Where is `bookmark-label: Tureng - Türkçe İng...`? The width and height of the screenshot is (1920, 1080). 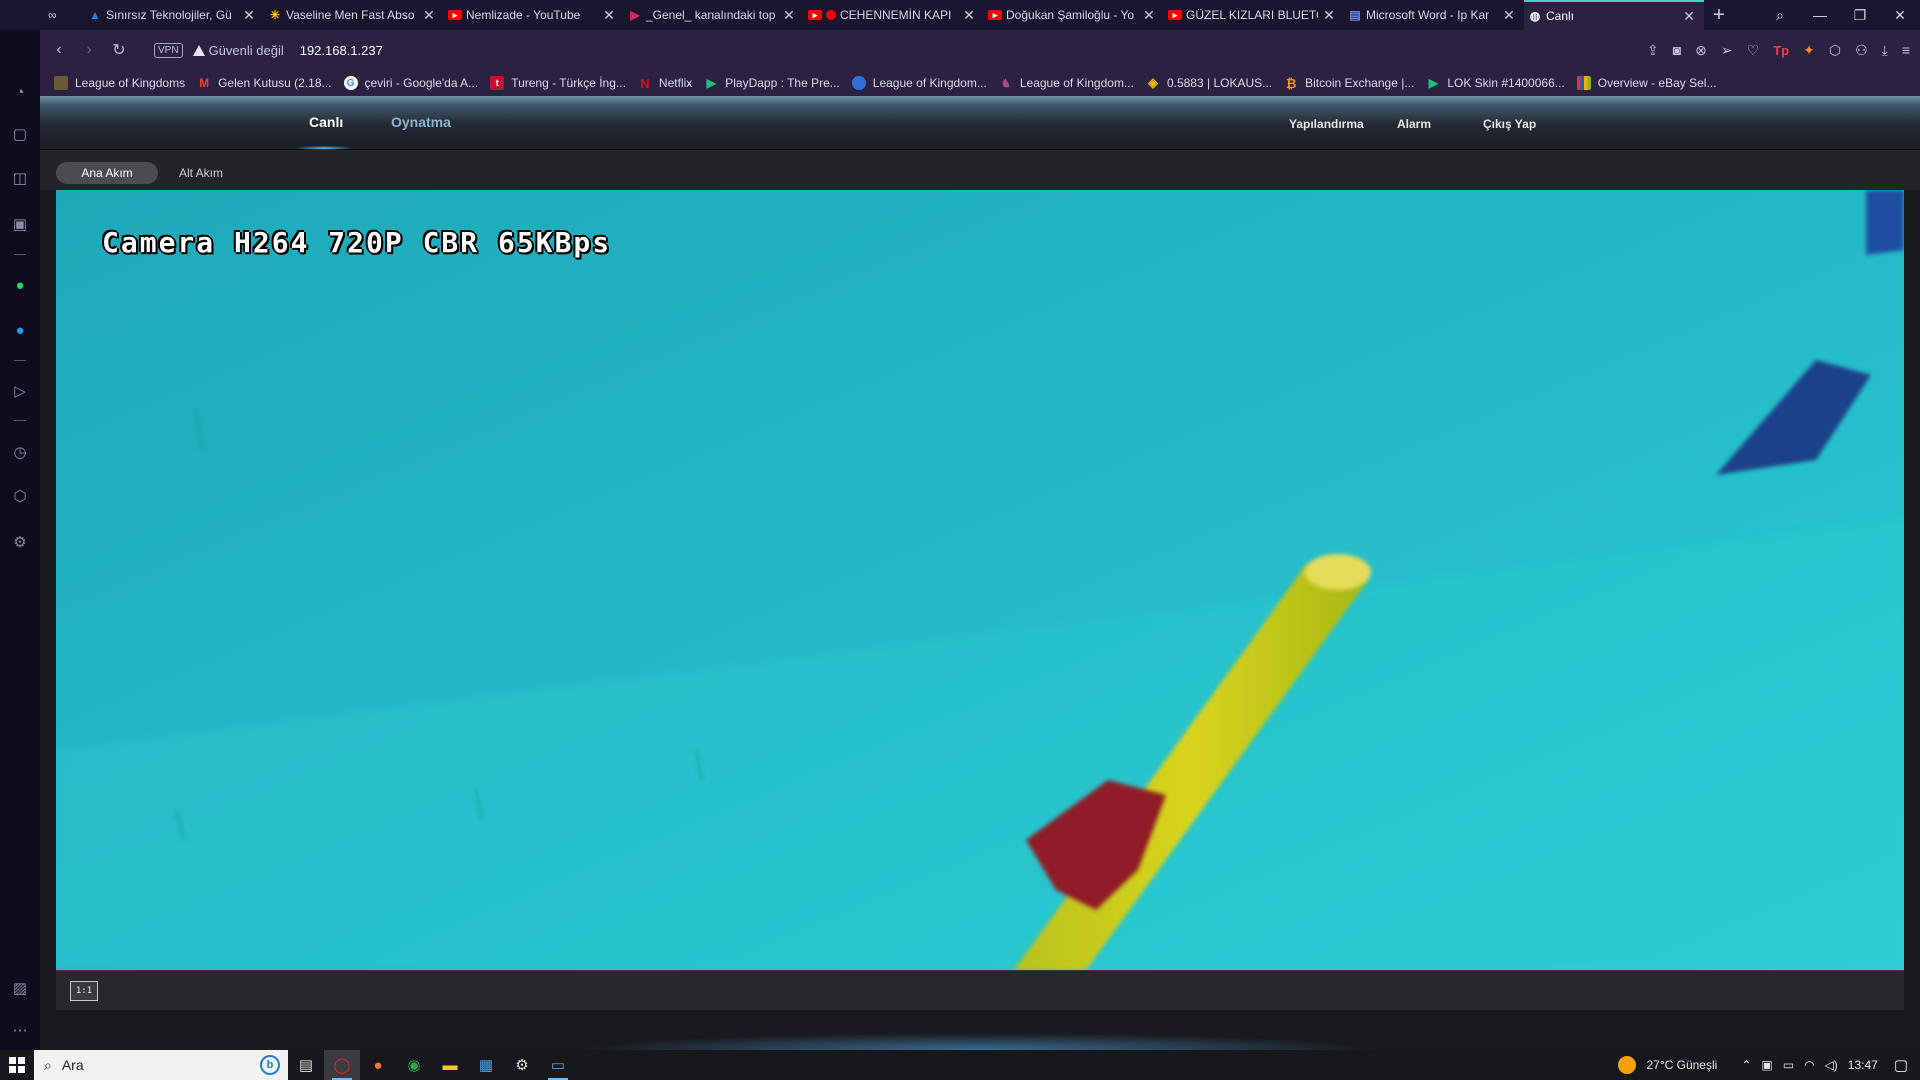
bookmark-label: Tureng - Türkçe İng... is located at coordinates (568, 83).